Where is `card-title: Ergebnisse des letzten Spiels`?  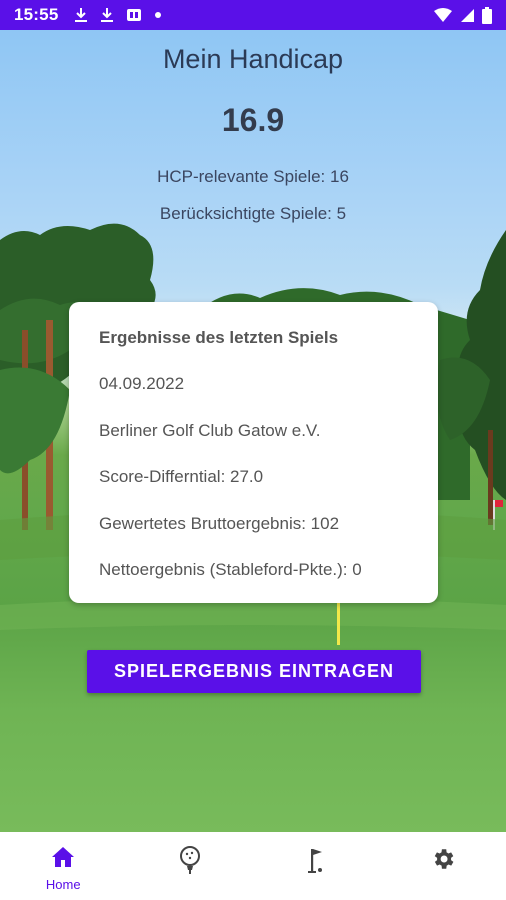 card-title: Ergebnisse des letzten Spiels is located at coordinates (219, 337).